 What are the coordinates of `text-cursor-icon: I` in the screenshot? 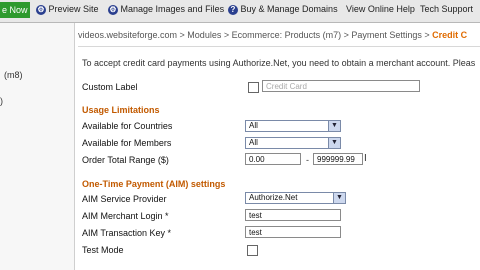 It's located at (365, 158).